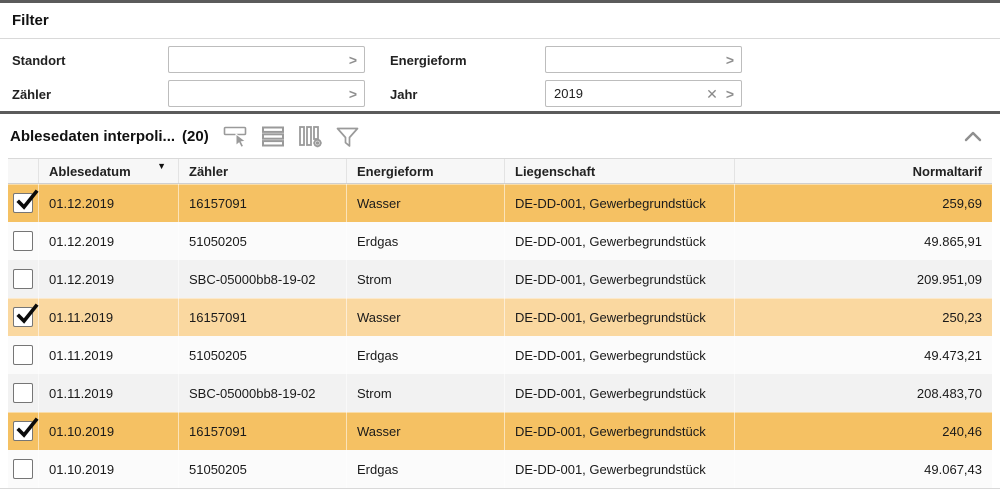  I want to click on cell-normaltarif: 259,69, so click(863, 203).